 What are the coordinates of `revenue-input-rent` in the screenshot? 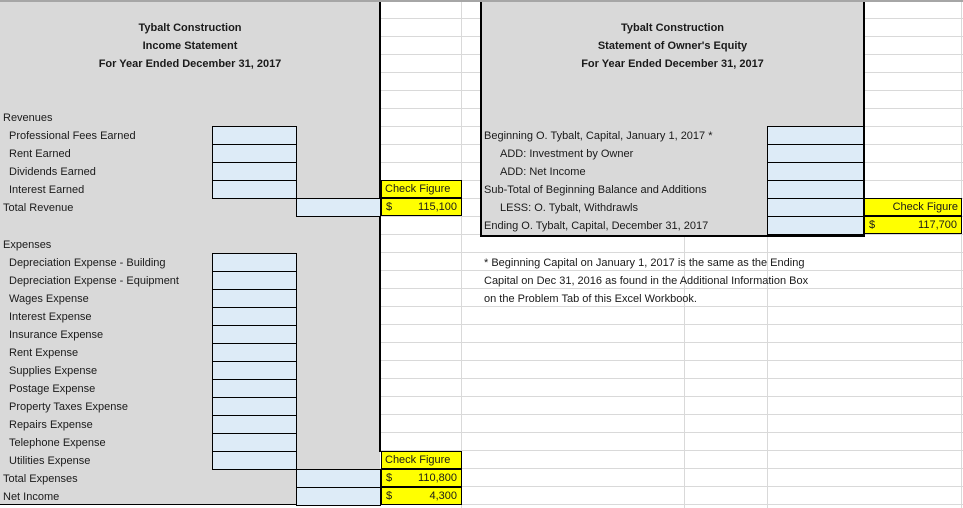 It's located at (254, 153).